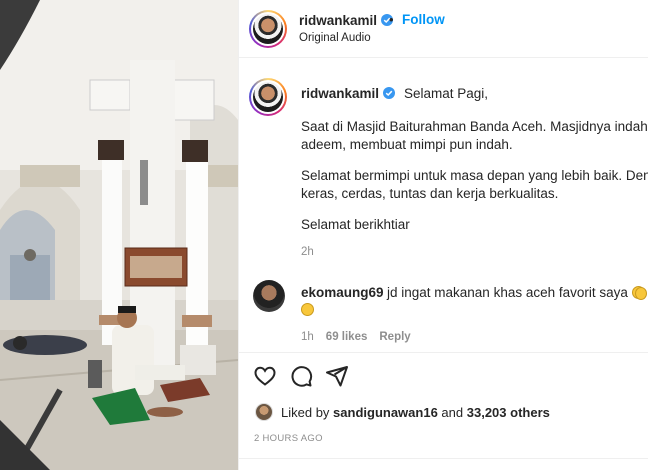 This screenshot has width=648, height=470. What do you see at coordinates (347, 337) in the screenshot?
I see `comment-likes: 69 likes` at bounding box center [347, 337].